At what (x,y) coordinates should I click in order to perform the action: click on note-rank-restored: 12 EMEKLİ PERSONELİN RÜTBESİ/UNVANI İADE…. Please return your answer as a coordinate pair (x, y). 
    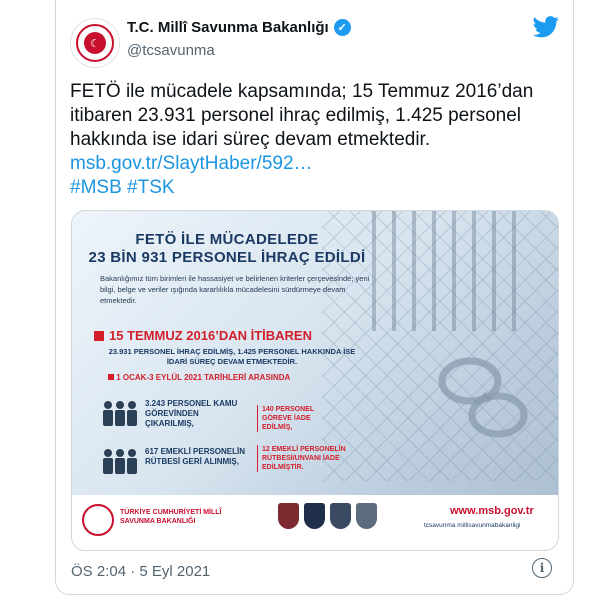
    Looking at the image, I should click on (302, 458).